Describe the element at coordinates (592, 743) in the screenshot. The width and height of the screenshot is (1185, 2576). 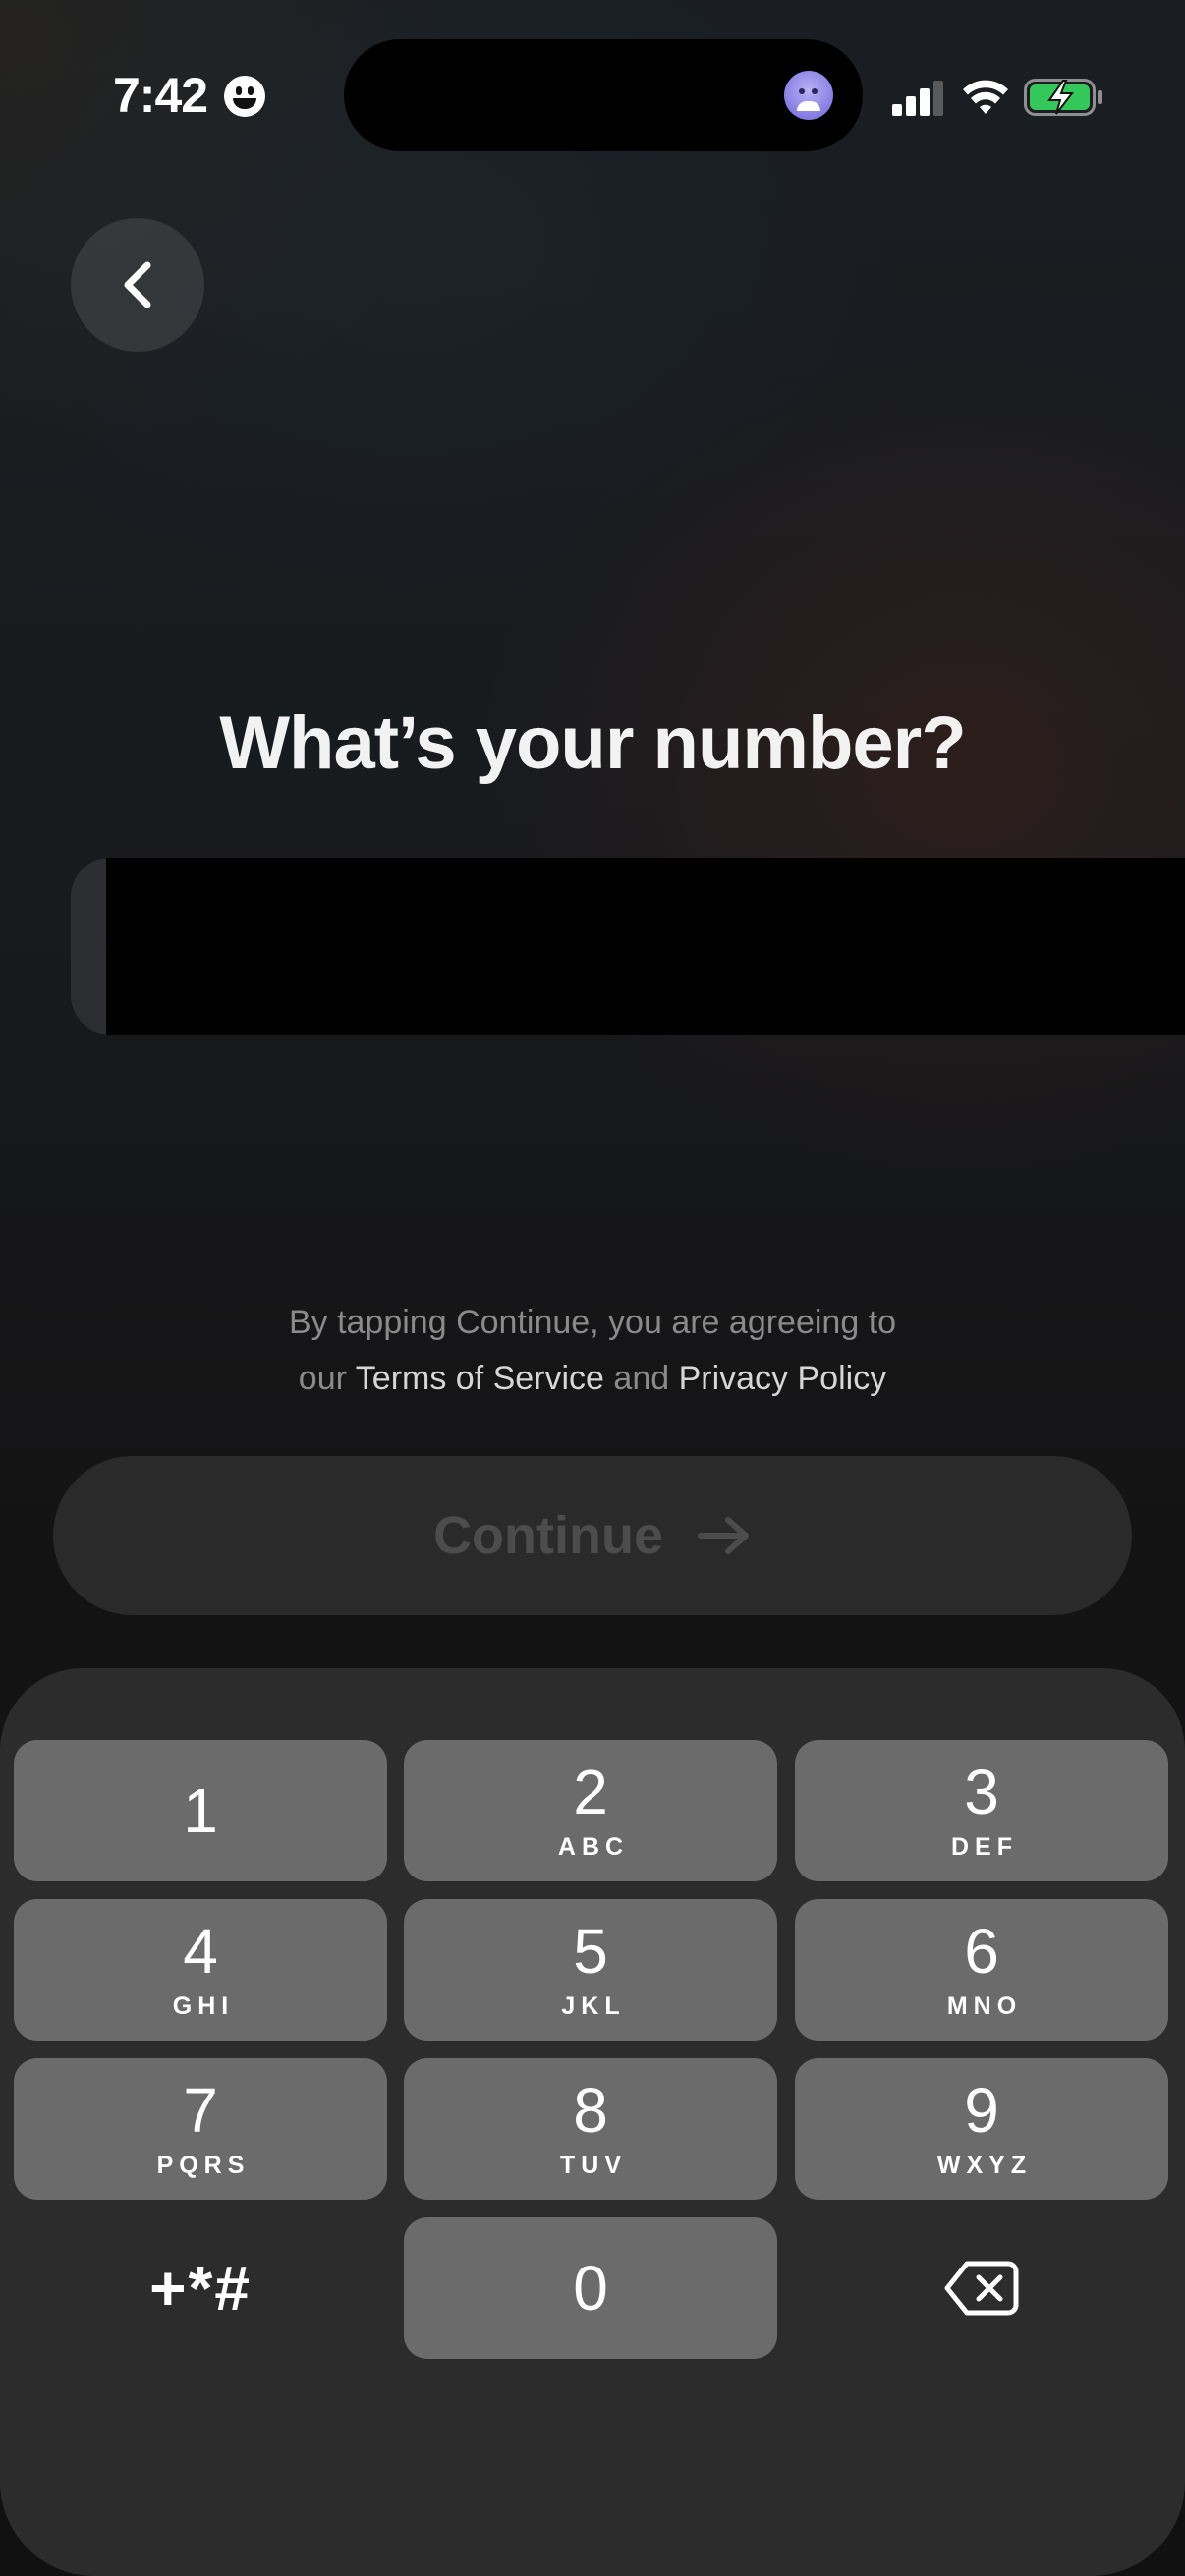
I see `page-title: What’s your number?` at that location.